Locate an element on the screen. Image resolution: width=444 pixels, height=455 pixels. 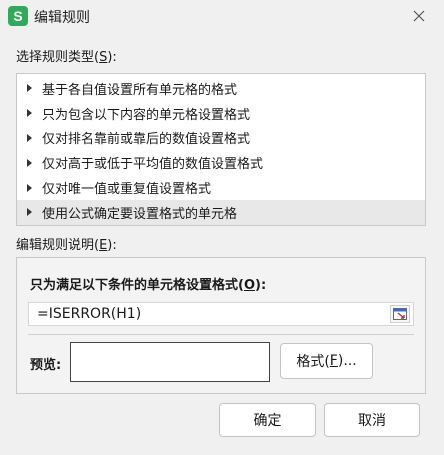
rule-item-unique-duplicate: 仅对唯一值或重复值设置格式 is located at coordinates (221, 187).